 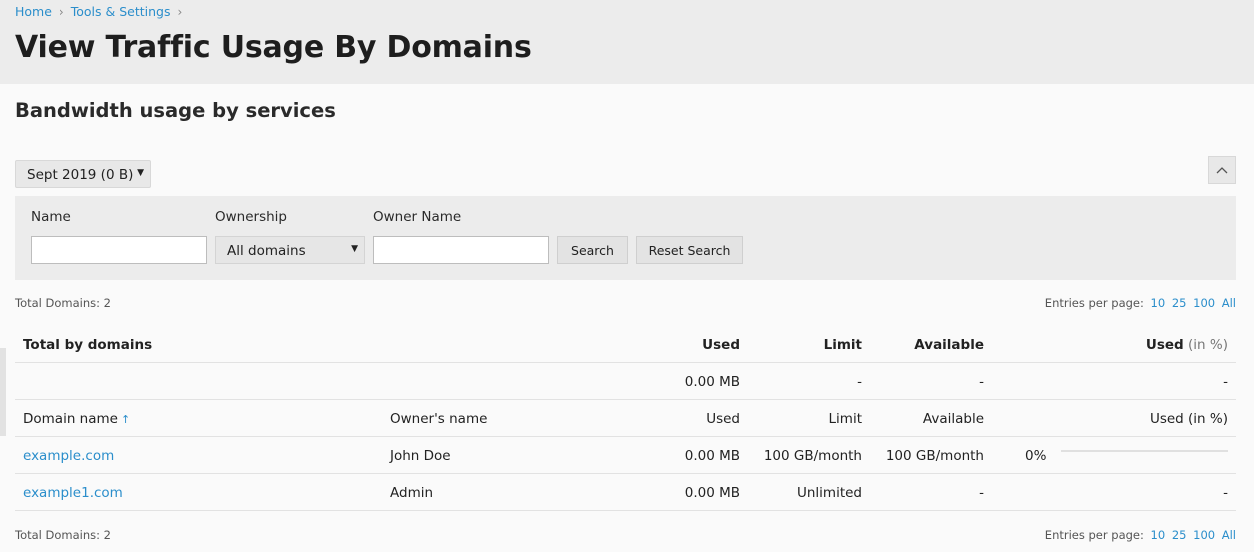 I want to click on owner-name: Admin, so click(x=412, y=493).